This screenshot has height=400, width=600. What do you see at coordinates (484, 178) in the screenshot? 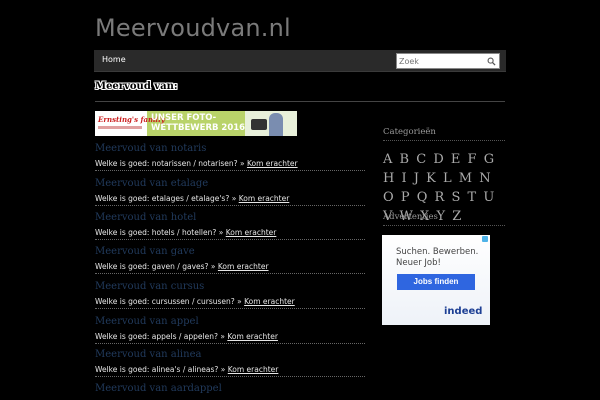
I see `letter-link-n: N` at bounding box center [484, 178].